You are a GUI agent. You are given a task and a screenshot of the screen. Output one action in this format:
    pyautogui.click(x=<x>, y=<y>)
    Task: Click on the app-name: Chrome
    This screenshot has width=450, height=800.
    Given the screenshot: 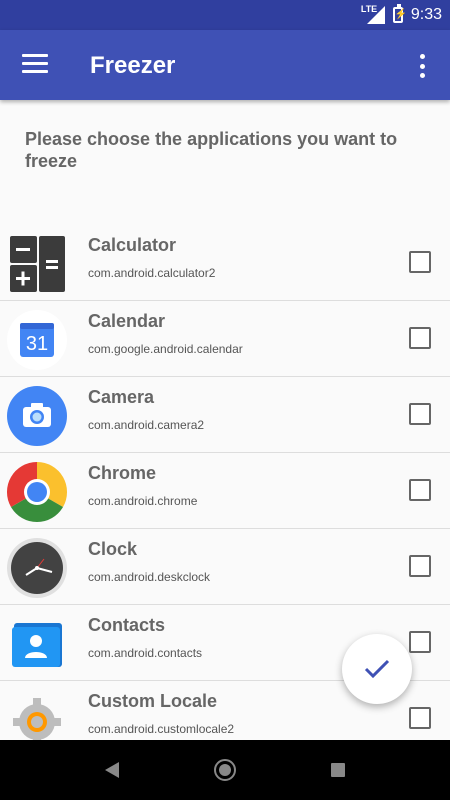 What is the action you would take?
    pyautogui.click(x=122, y=473)
    